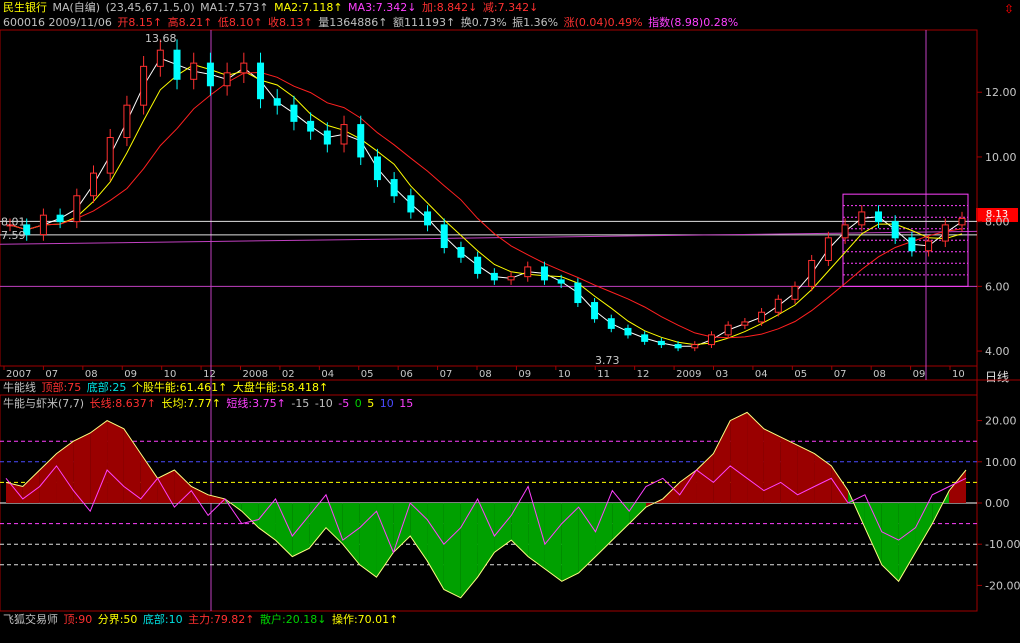  I want to click on osc-ytick-label: 0.00, so click(997, 503).